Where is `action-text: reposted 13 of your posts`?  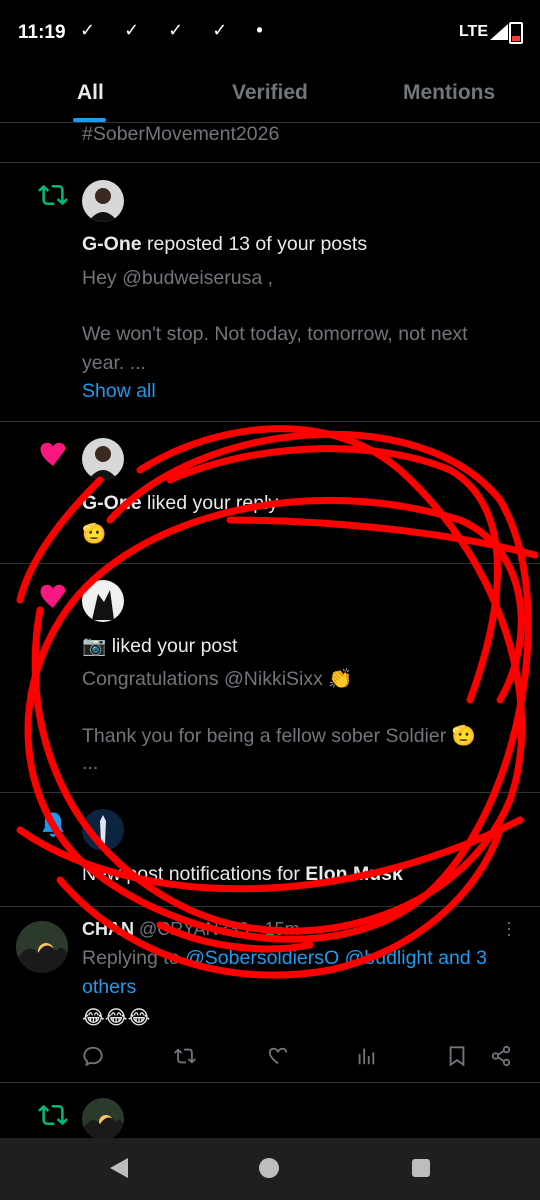 action-text: reposted 13 of your posts is located at coordinates (254, 244).